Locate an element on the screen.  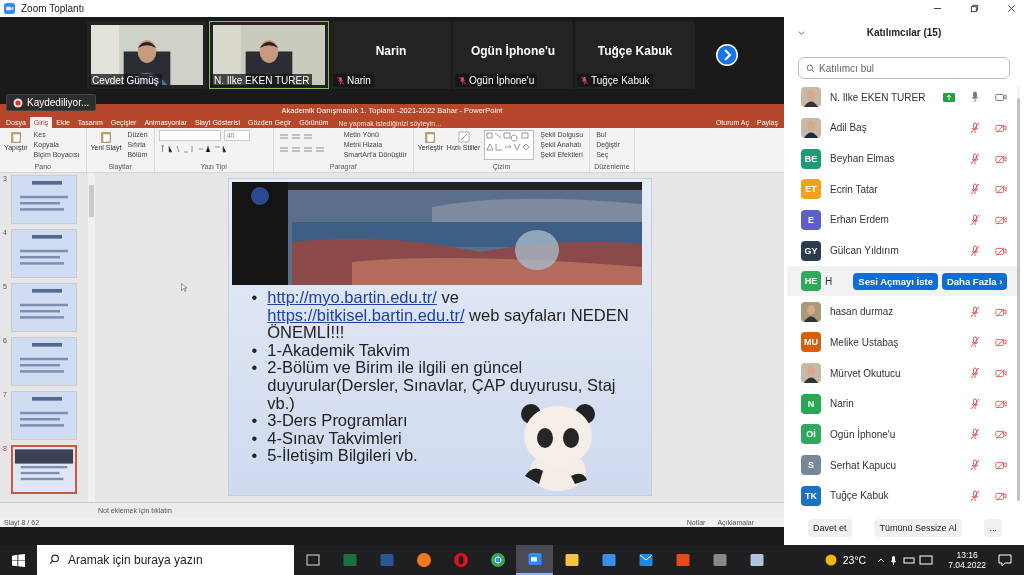
avatar: TK is located at coordinates (811, 495).